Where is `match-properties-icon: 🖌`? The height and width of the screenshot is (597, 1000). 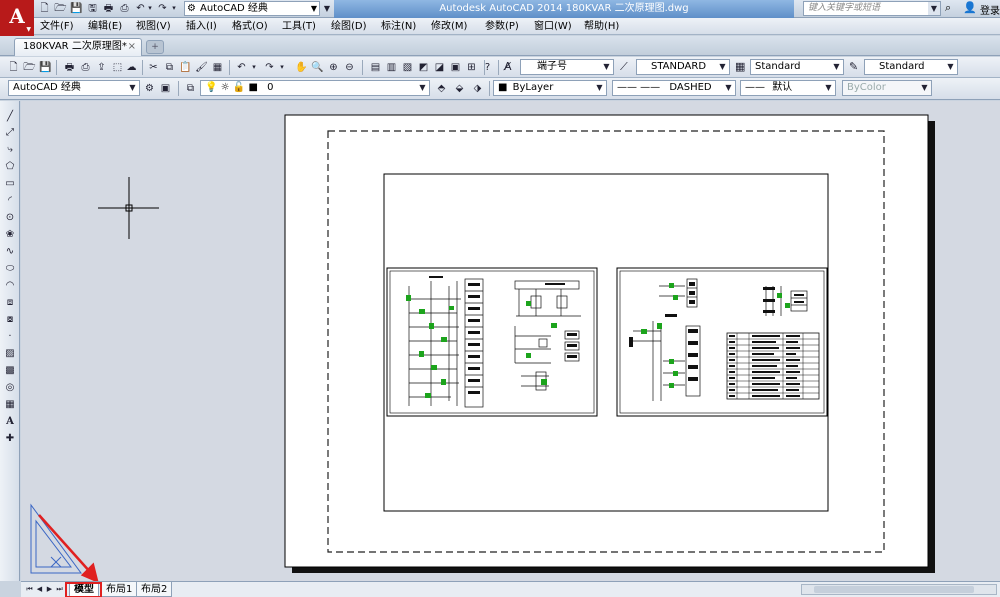 match-properties-icon: 🖌 is located at coordinates (201, 67).